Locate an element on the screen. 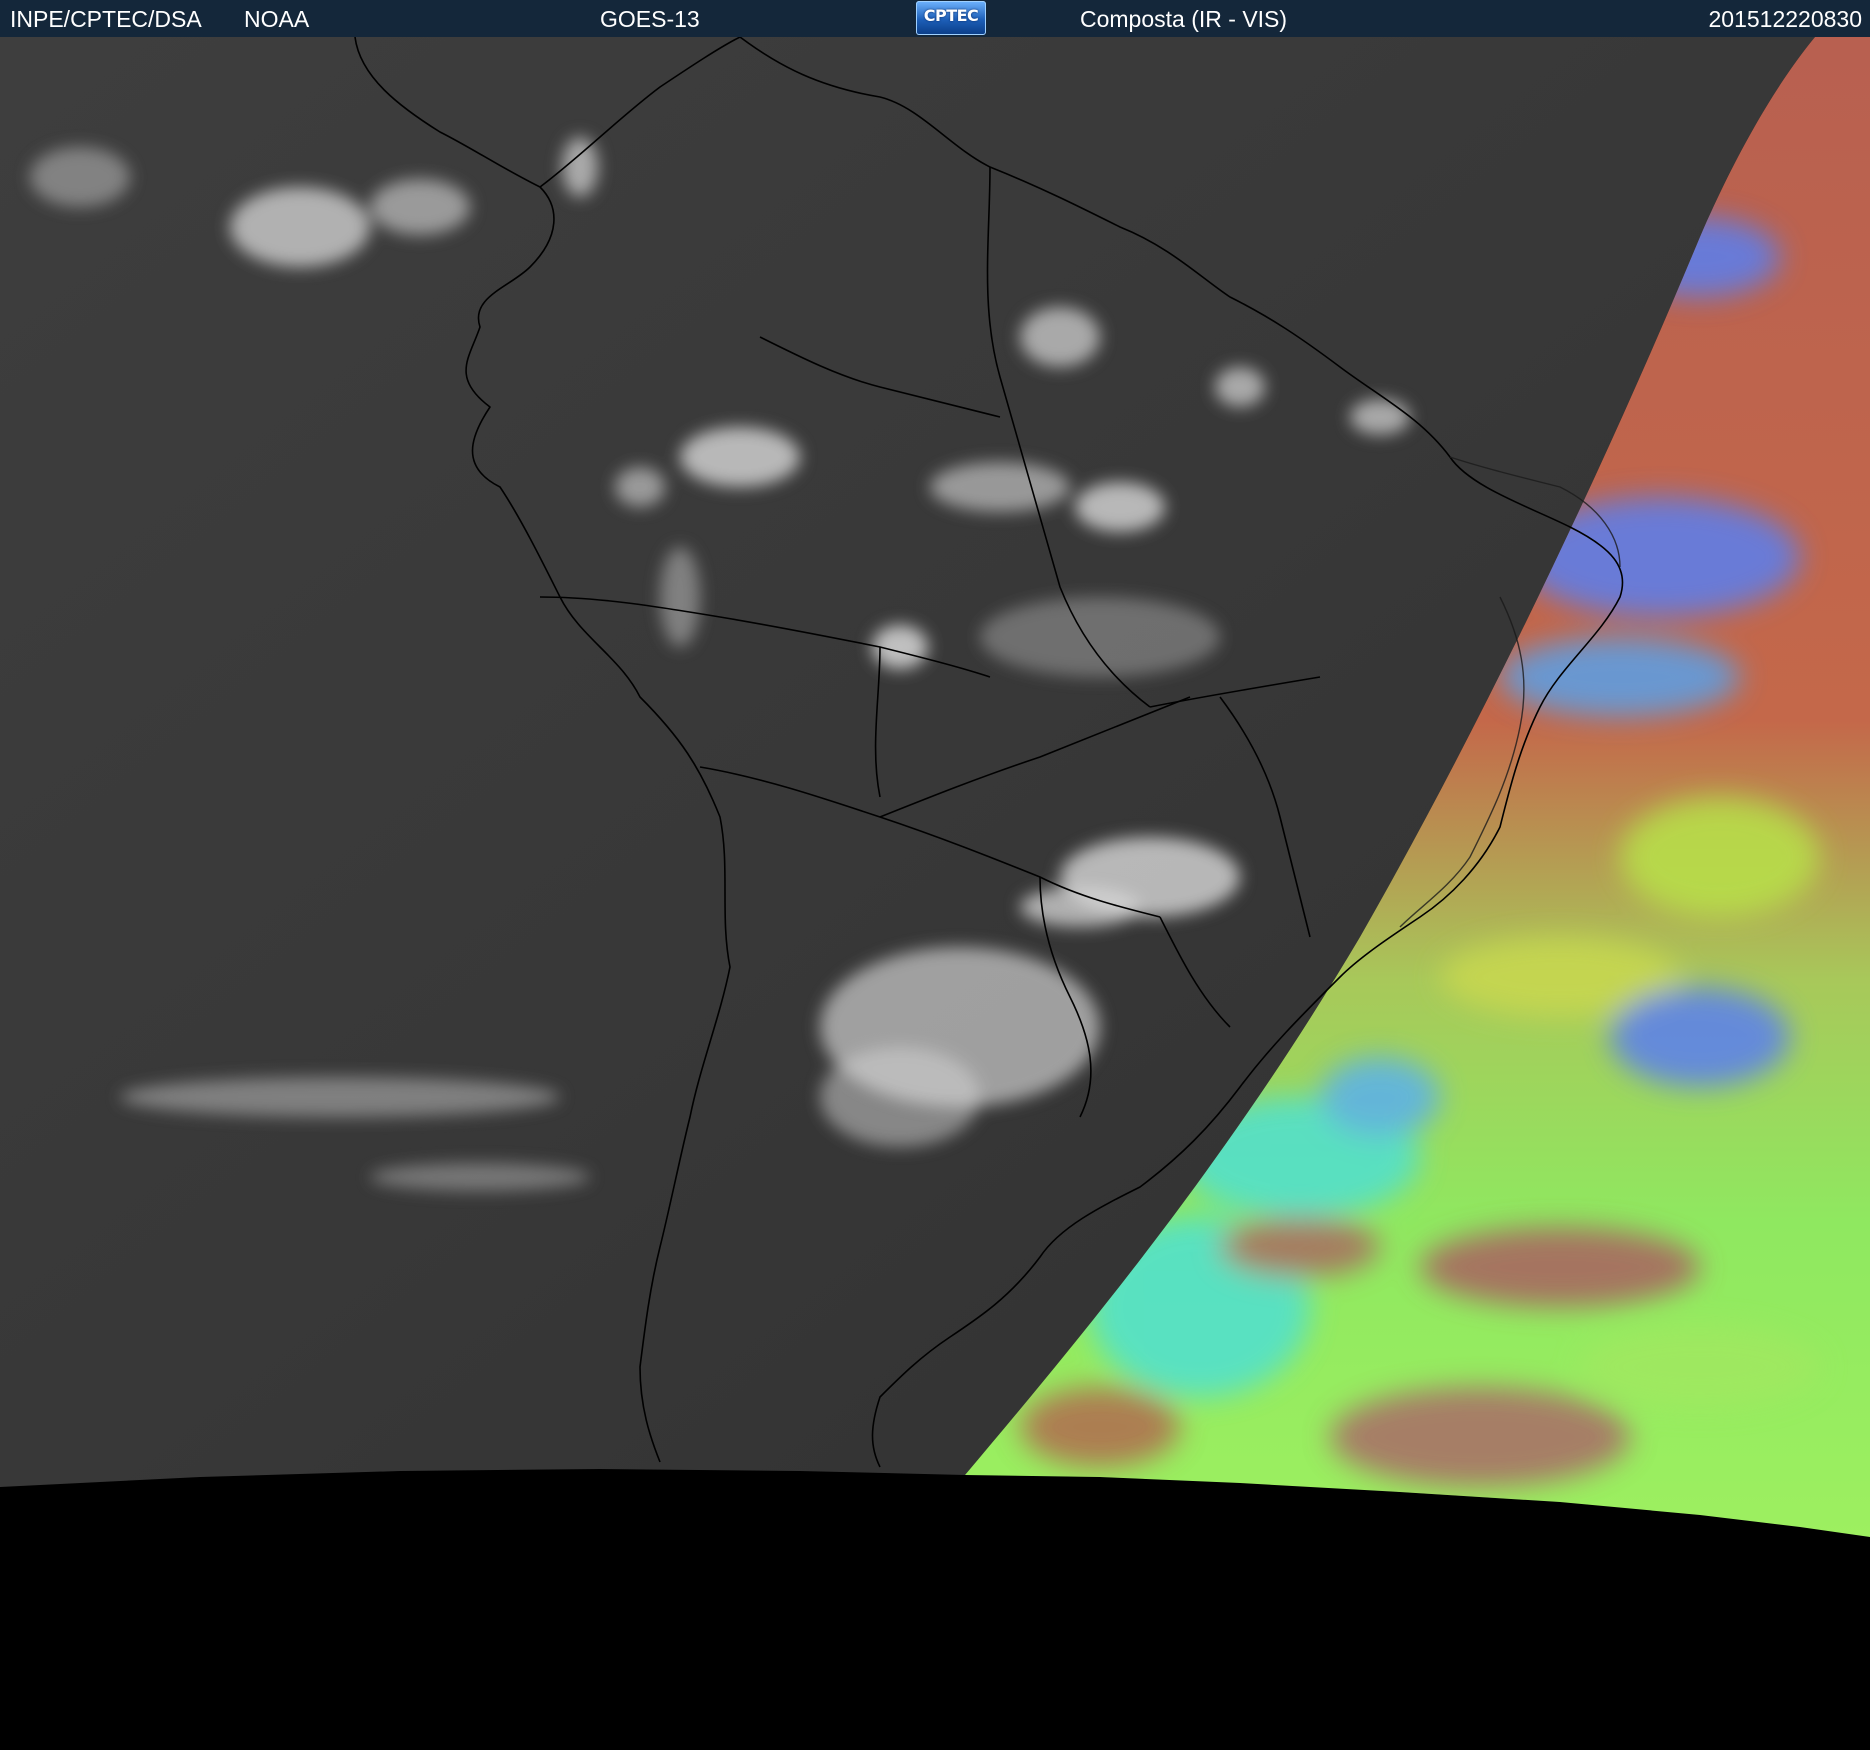 The height and width of the screenshot is (1750, 1870). logo-text: CPTEC is located at coordinates (951, 15).